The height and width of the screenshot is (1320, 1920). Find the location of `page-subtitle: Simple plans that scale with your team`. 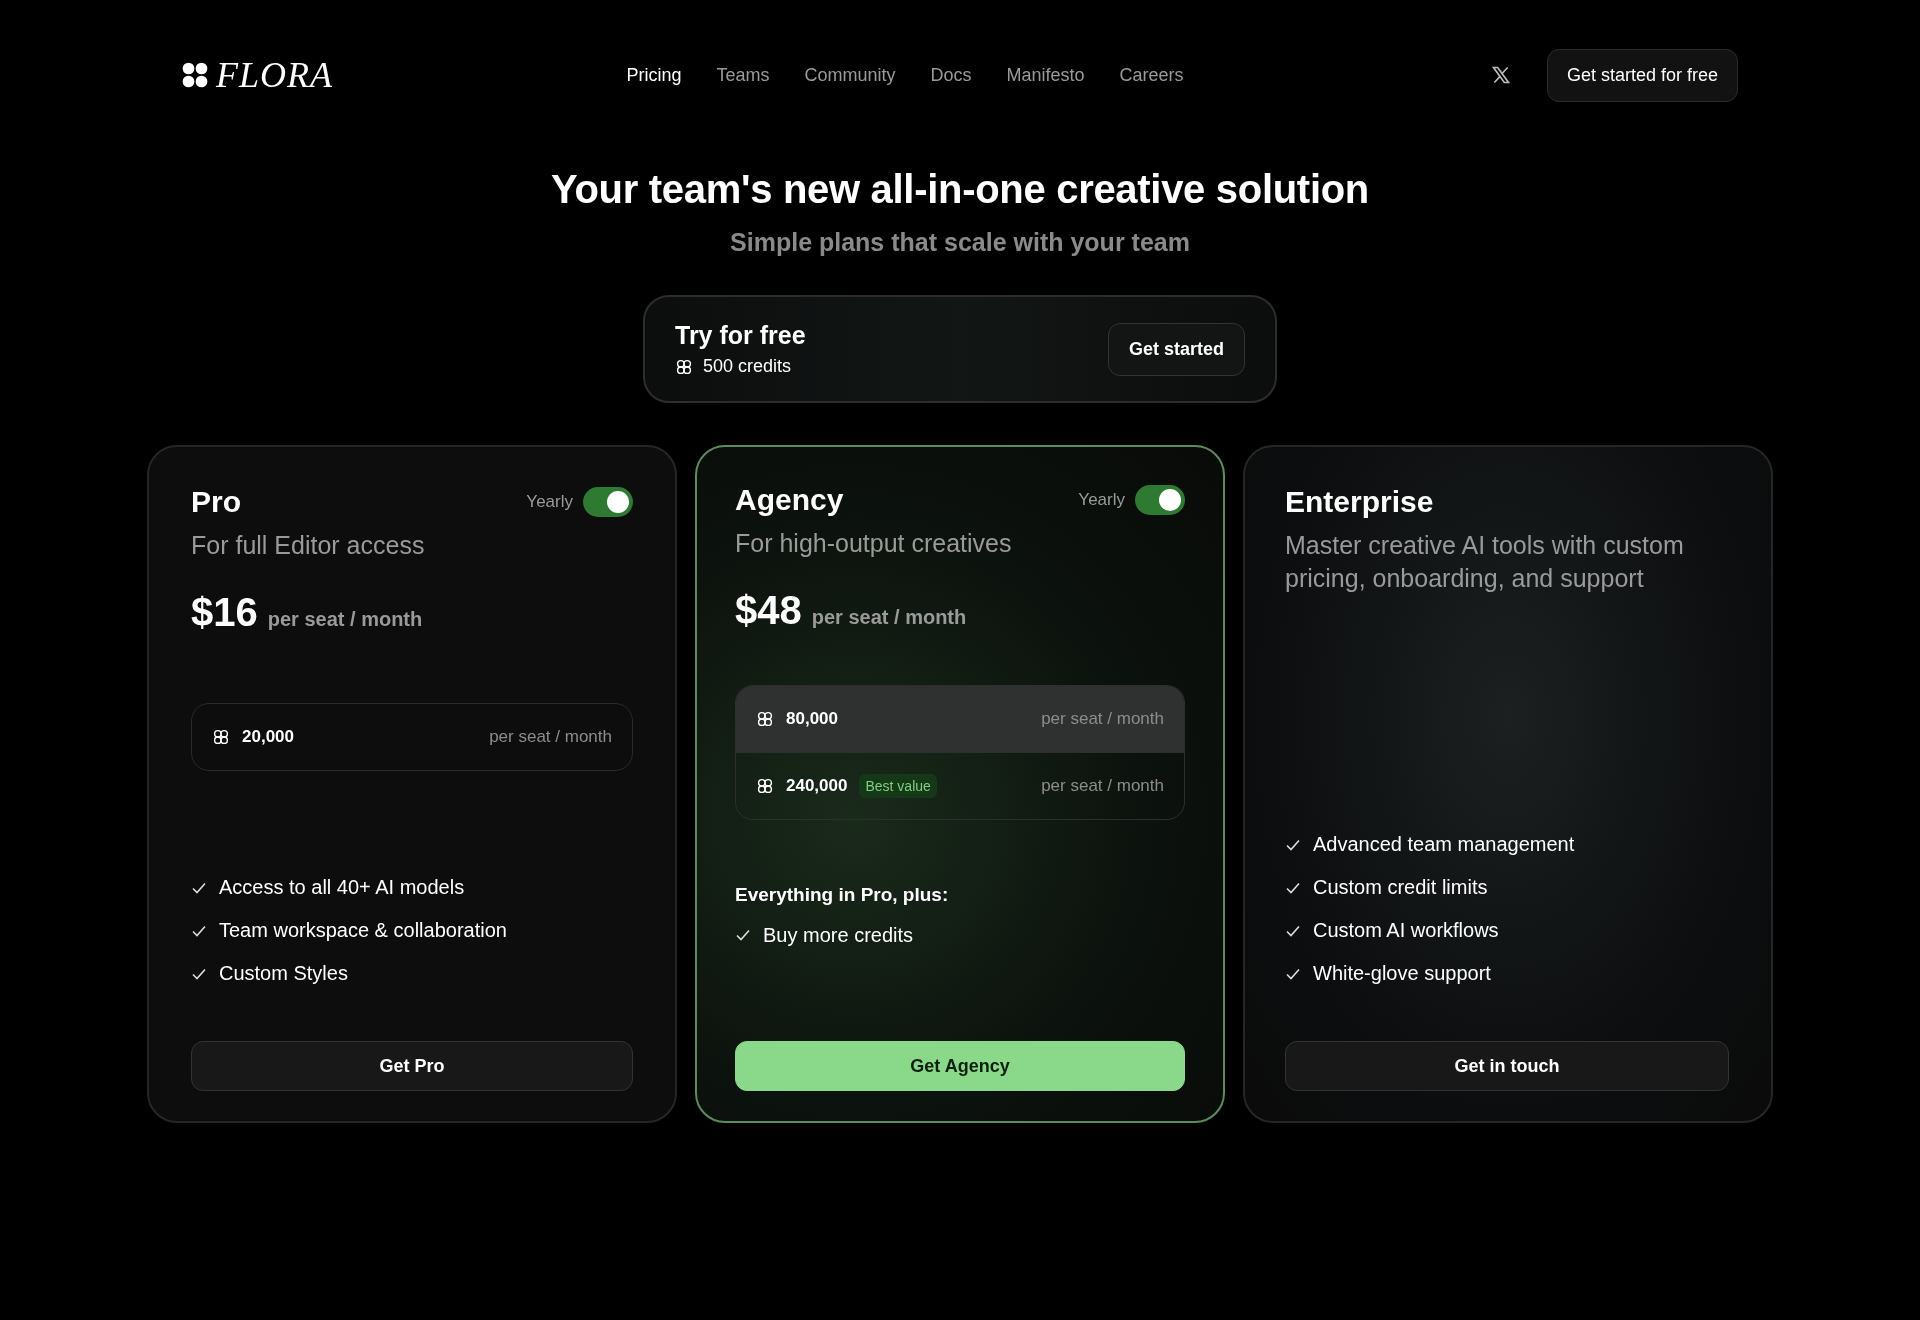

page-subtitle: Simple plans that scale with your team is located at coordinates (960, 242).